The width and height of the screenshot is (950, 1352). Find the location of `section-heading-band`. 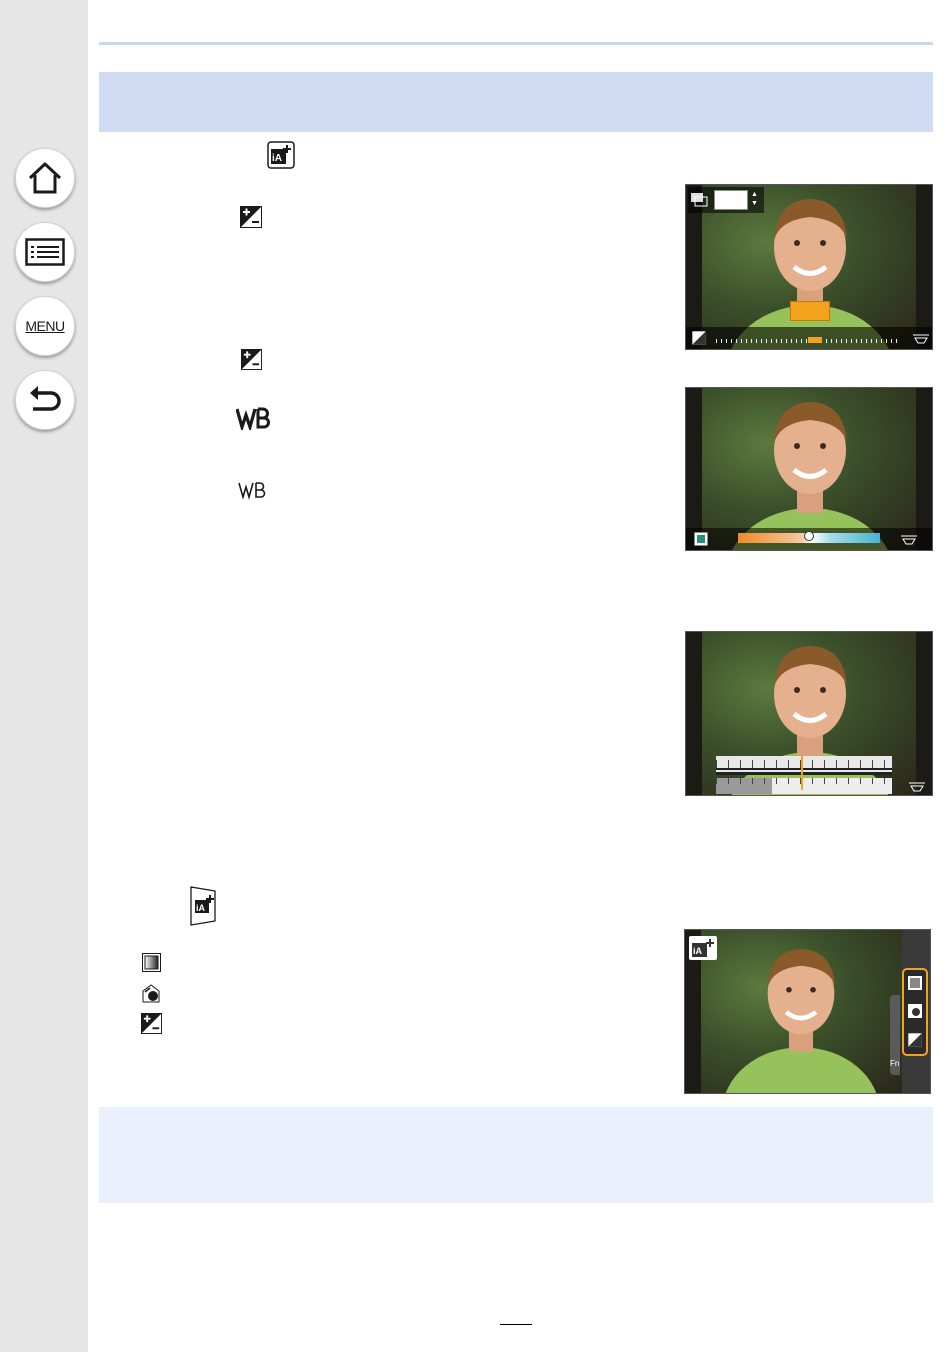

section-heading-band is located at coordinates (516, 102).